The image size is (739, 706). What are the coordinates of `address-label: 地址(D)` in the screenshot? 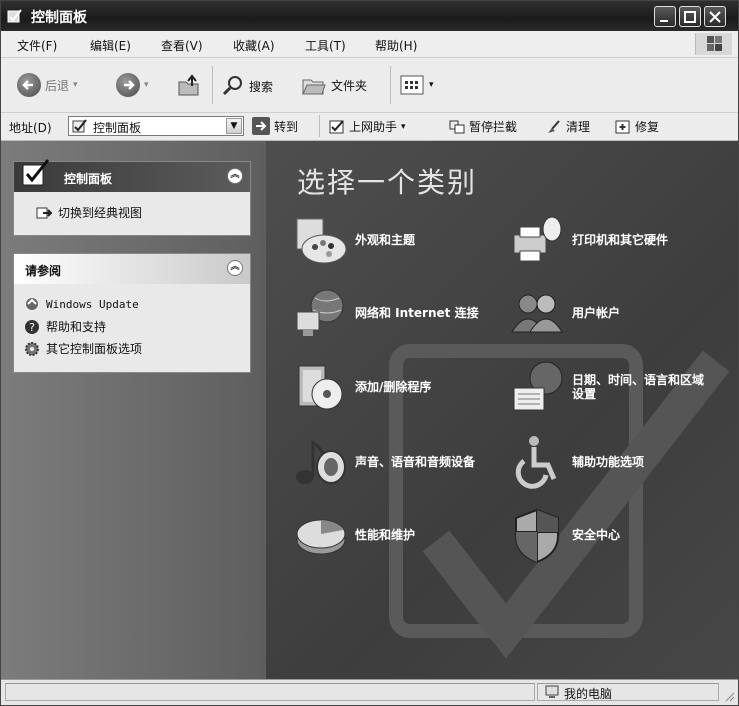 It's located at (30, 128).